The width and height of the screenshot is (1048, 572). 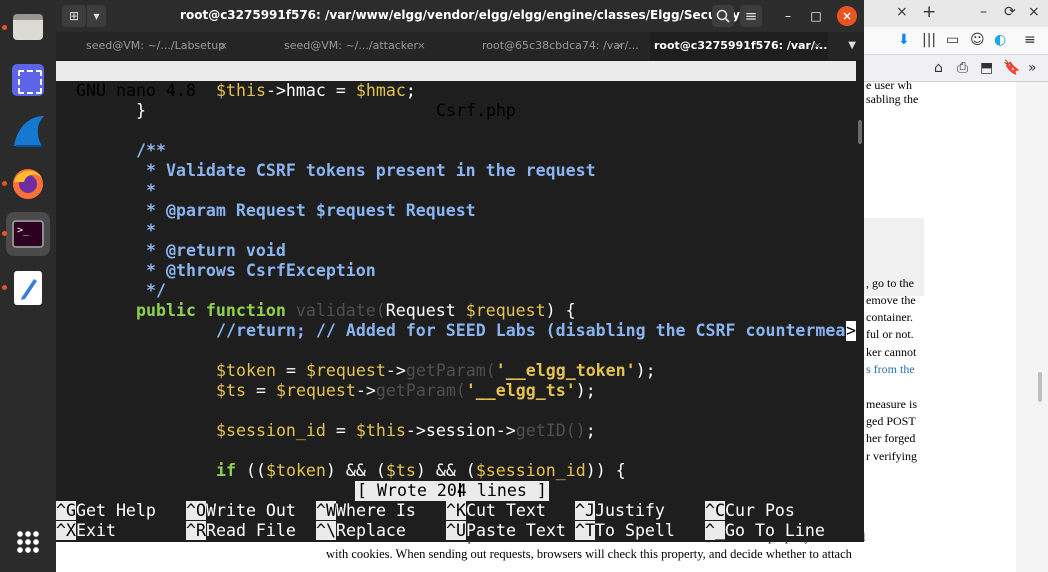 What do you see at coordinates (890, 369) in the screenshot?
I see `doc-link: s from the` at bounding box center [890, 369].